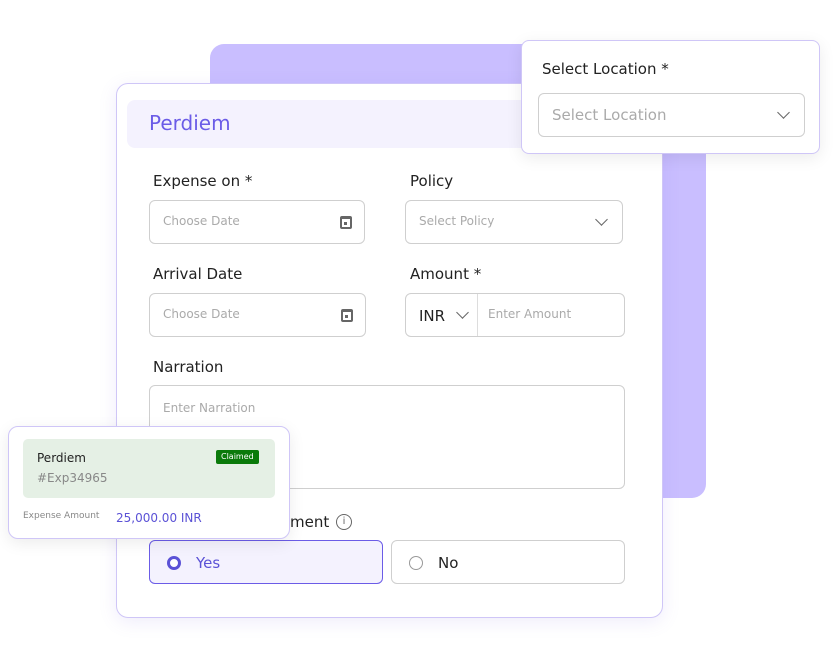  I want to click on currency-select: INR, so click(442, 315).